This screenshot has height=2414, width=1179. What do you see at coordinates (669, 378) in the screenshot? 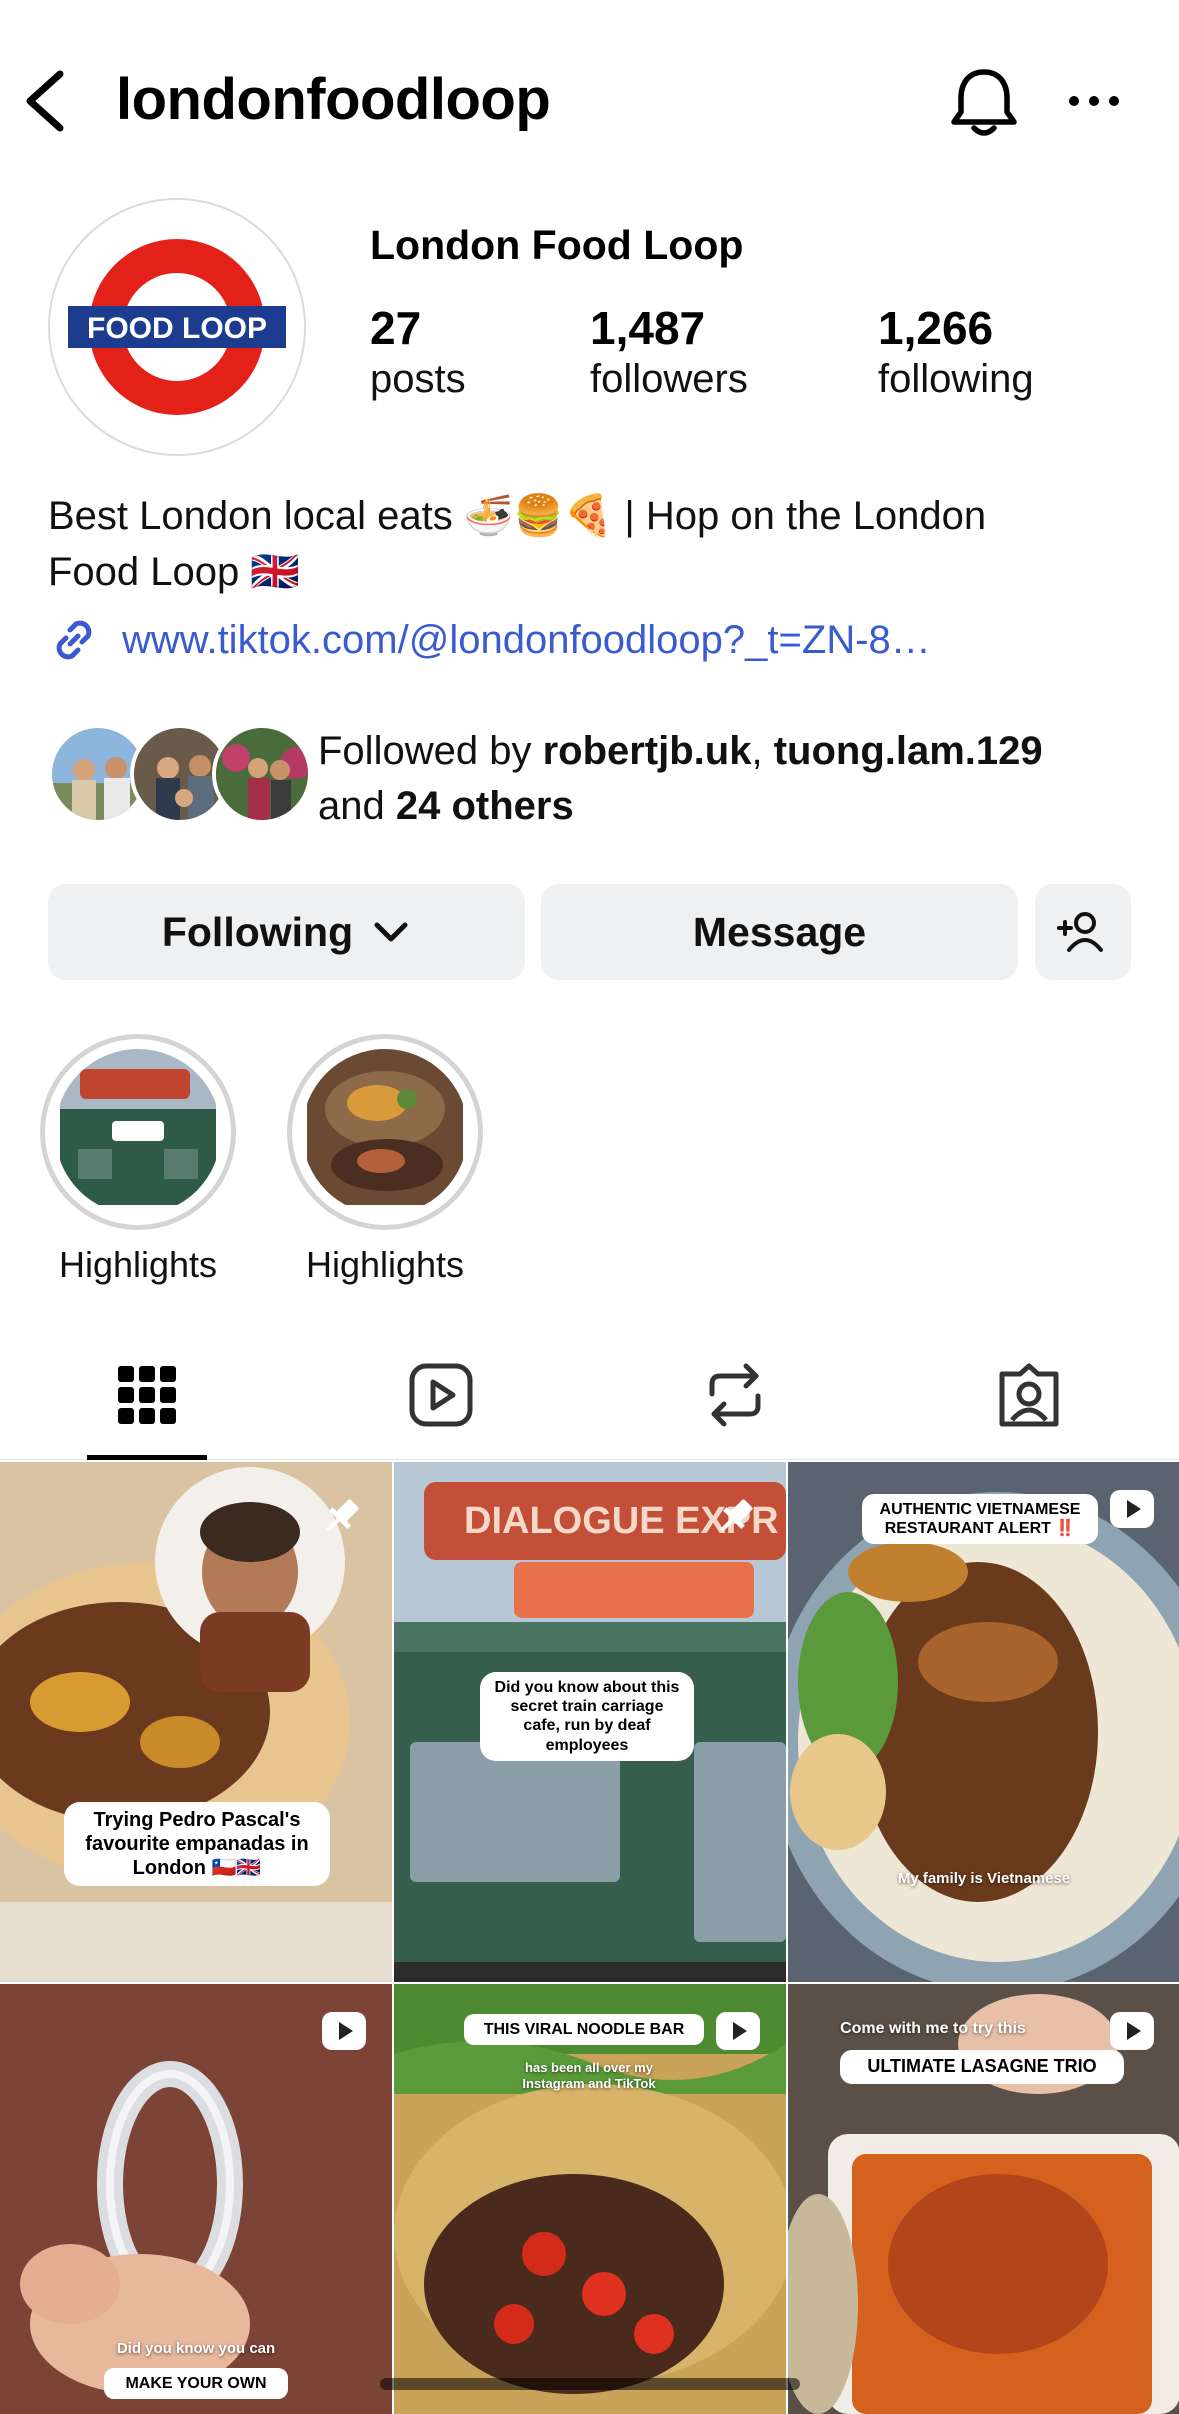
I see `followers-label: followers` at bounding box center [669, 378].